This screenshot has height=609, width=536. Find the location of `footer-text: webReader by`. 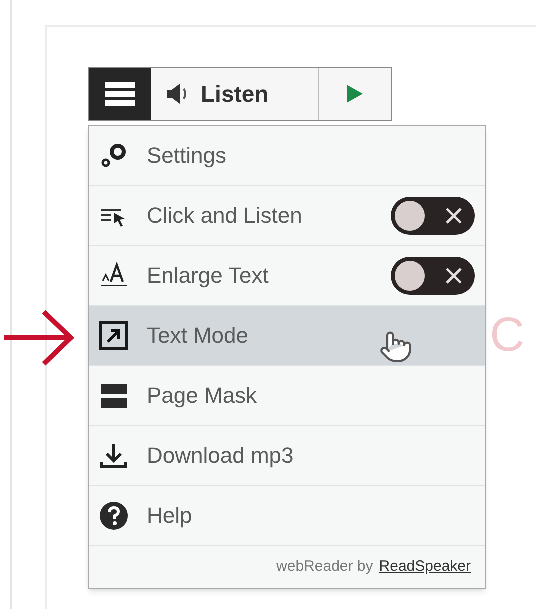

footer-text: webReader by is located at coordinates (325, 566).